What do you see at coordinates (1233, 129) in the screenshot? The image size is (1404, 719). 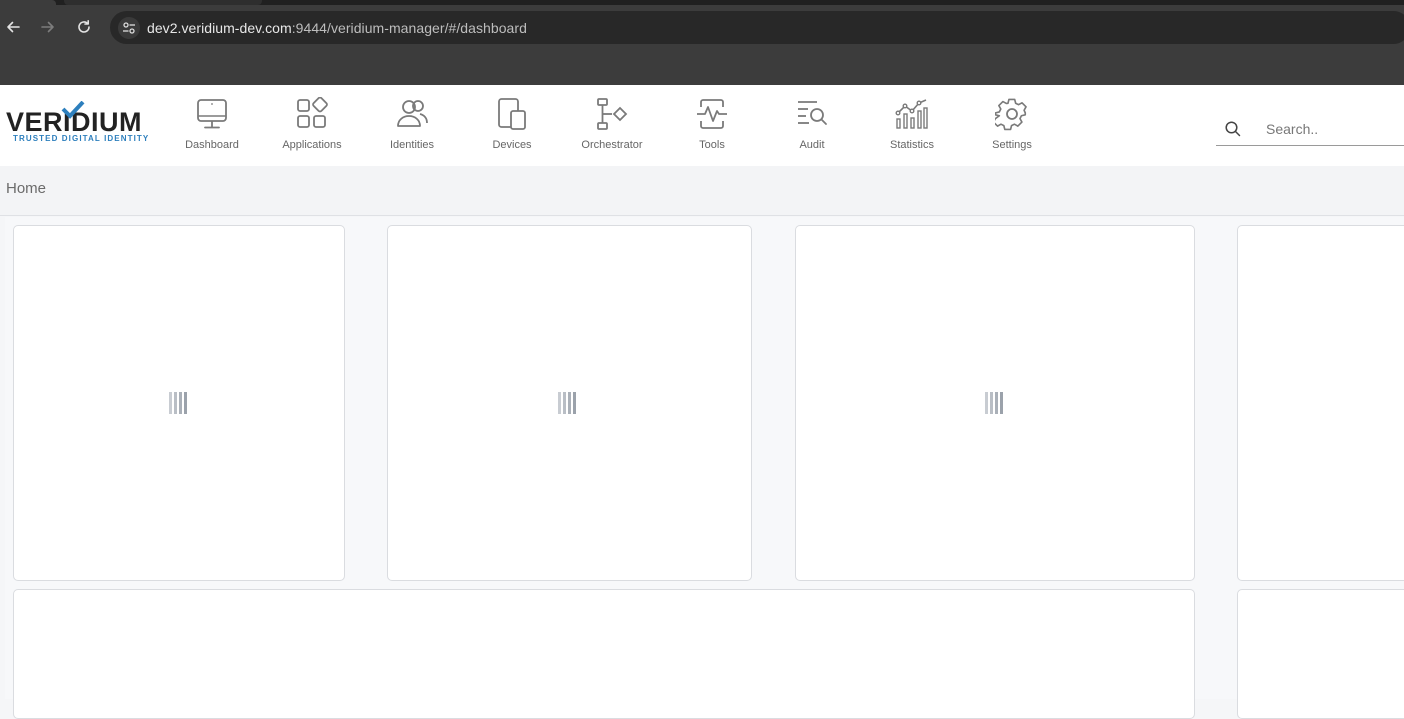 I see `search-icon` at bounding box center [1233, 129].